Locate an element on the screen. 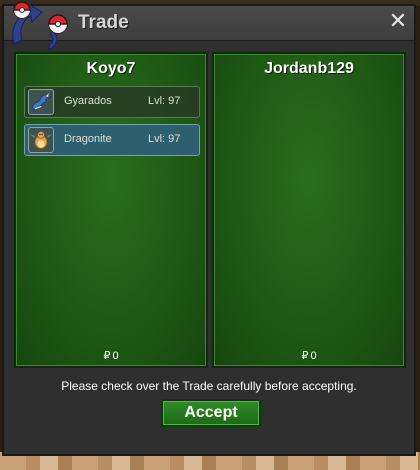 The width and height of the screenshot is (420, 470). gyarados-icon is located at coordinates (41, 102).